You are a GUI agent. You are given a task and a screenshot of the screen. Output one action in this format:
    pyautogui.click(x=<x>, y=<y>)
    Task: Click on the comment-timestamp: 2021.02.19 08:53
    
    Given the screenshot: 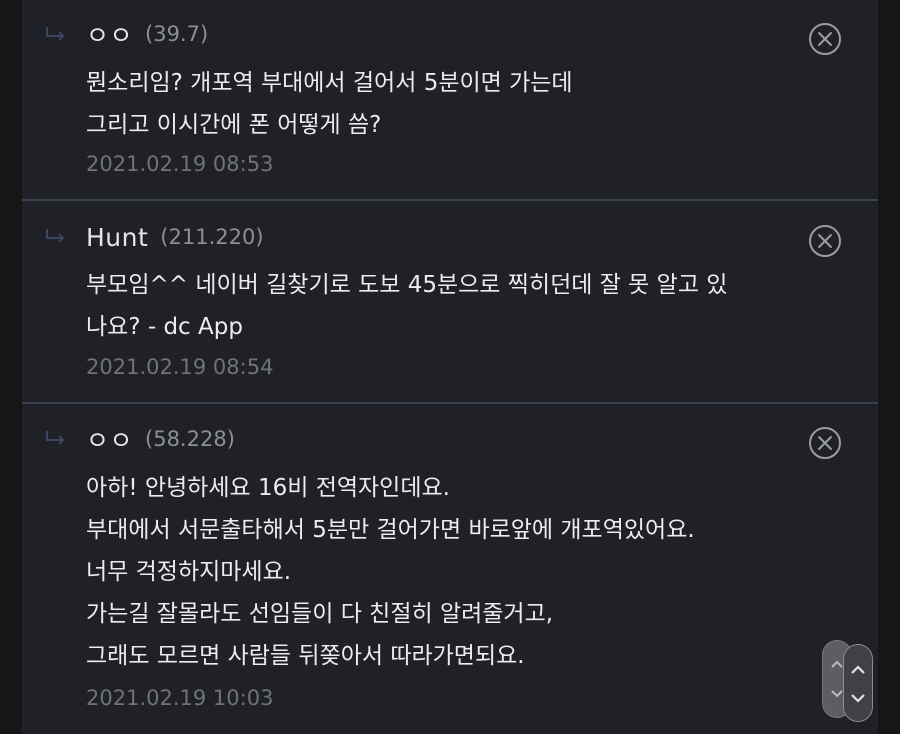 What is the action you would take?
    pyautogui.click(x=180, y=164)
    